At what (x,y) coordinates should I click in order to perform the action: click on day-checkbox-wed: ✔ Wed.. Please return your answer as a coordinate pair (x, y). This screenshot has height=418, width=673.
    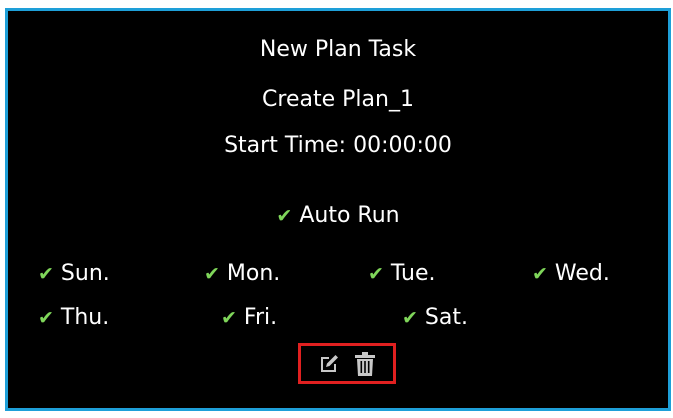
    Looking at the image, I should click on (571, 274).